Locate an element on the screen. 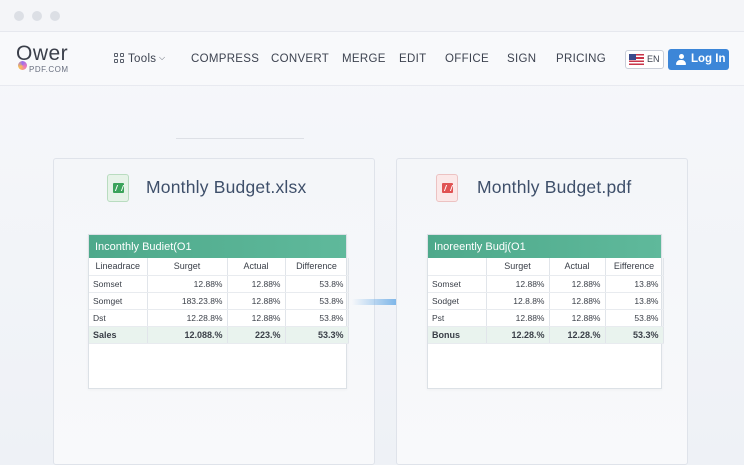  column-header is located at coordinates (457, 267).